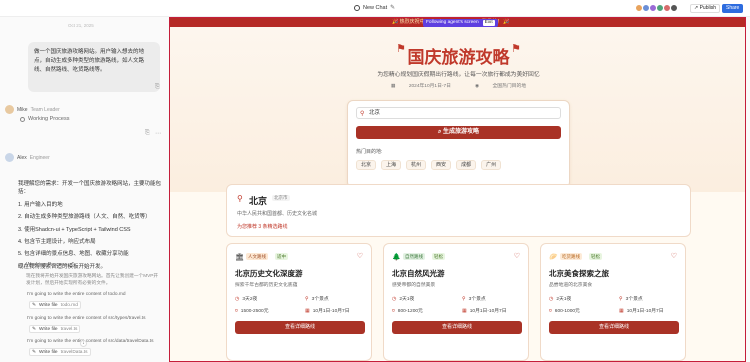 This screenshot has width=750, height=362. I want to click on price: ¤ 800-1200元, so click(407, 311).